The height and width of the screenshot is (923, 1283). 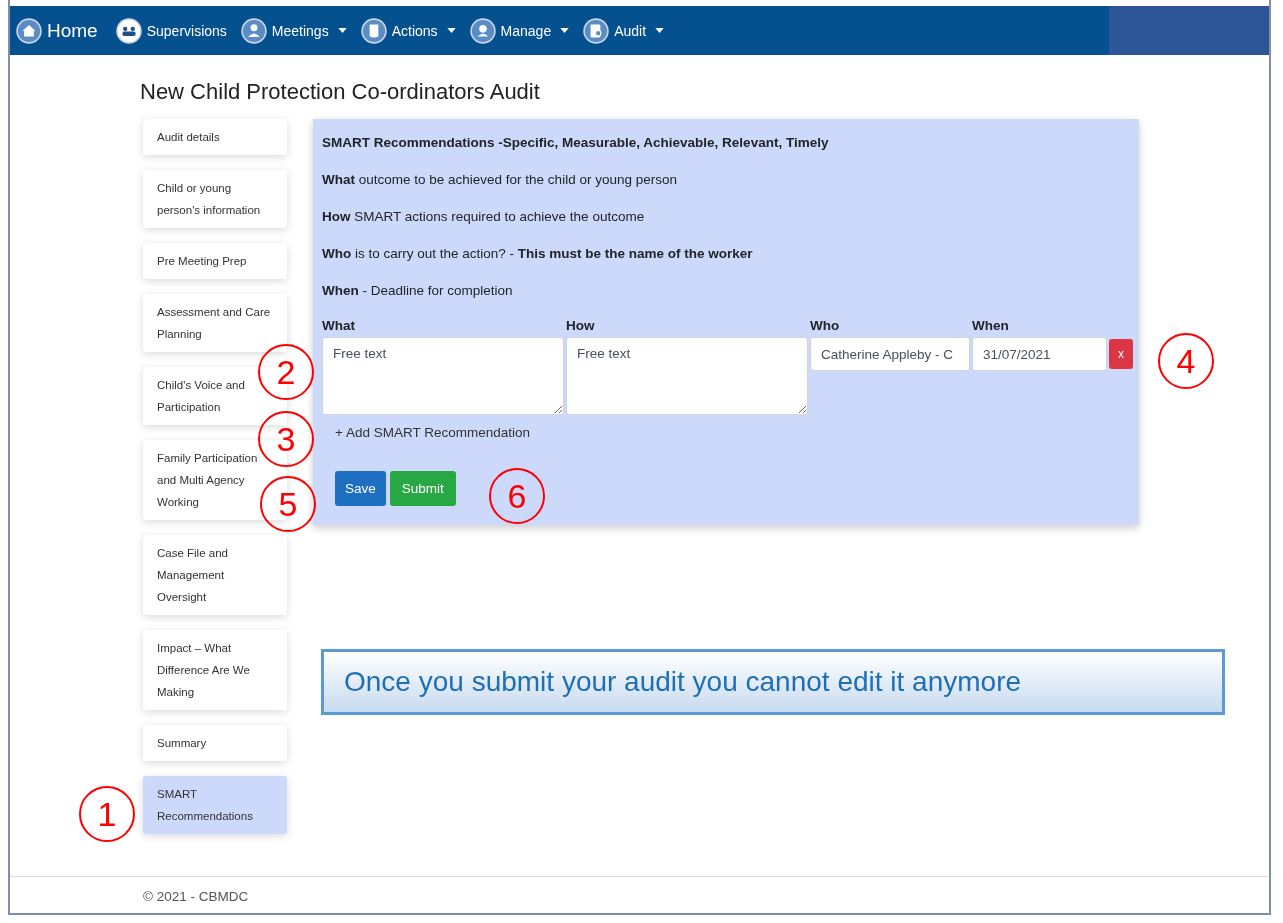 I want to click on column-header: How, so click(x=581, y=325).